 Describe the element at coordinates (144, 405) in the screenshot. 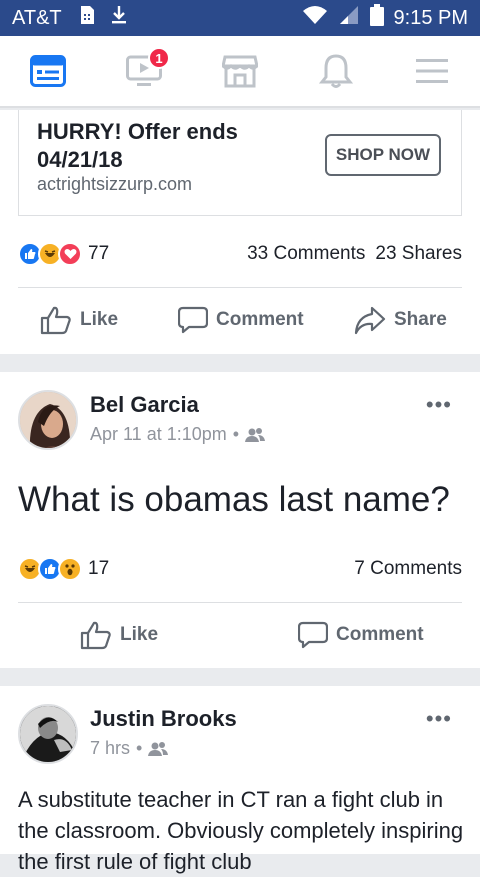

I see `post-author-name: Bel Garcia` at that location.